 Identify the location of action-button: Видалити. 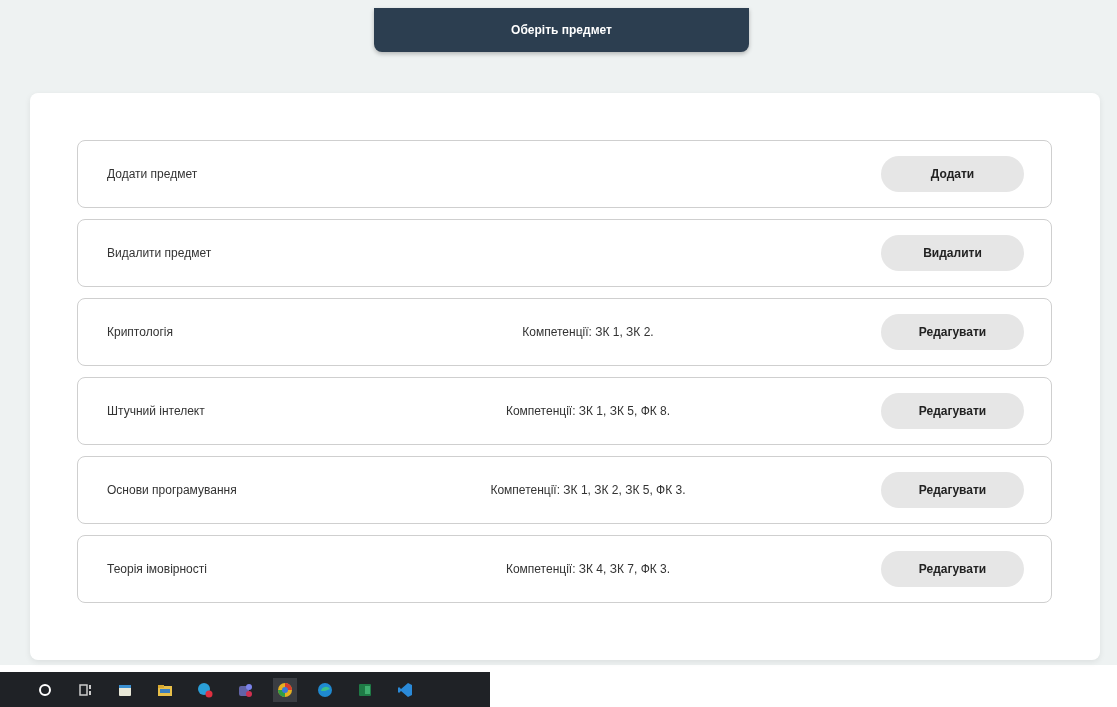
(952, 253).